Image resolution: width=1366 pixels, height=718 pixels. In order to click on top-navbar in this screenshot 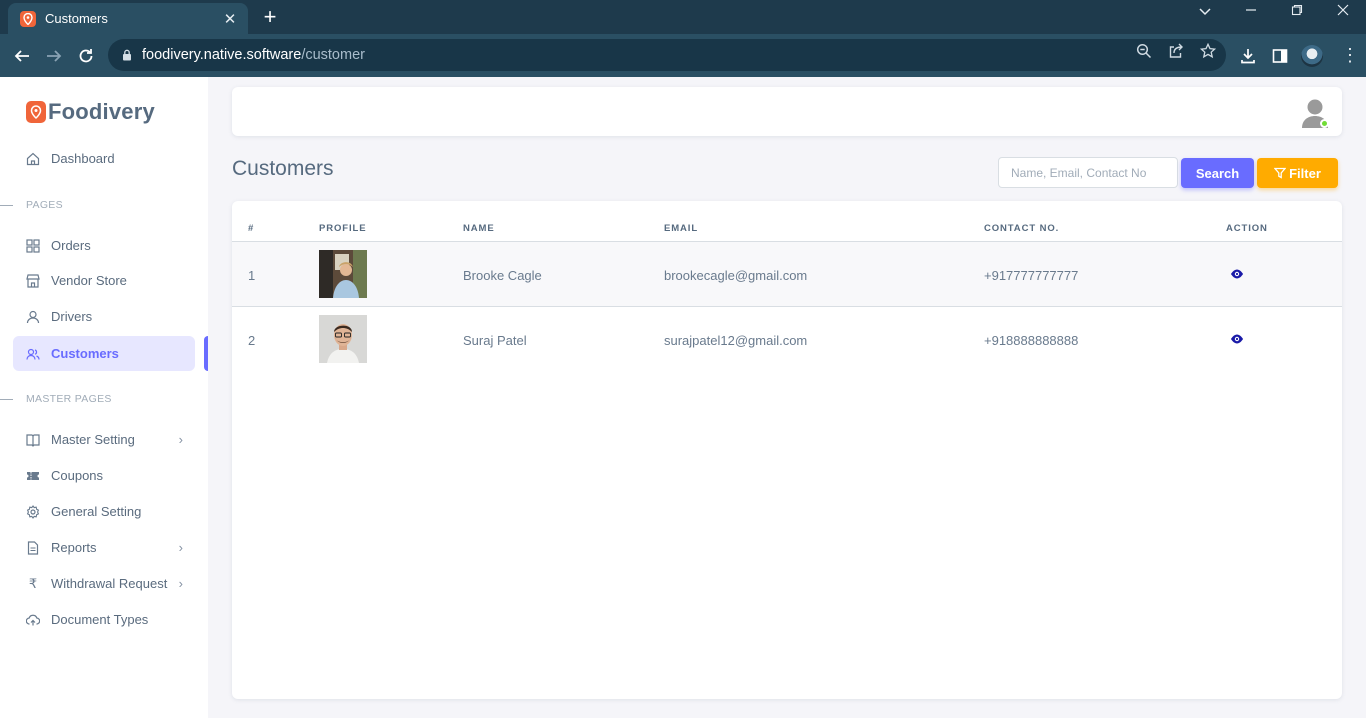, I will do `click(787, 111)`.